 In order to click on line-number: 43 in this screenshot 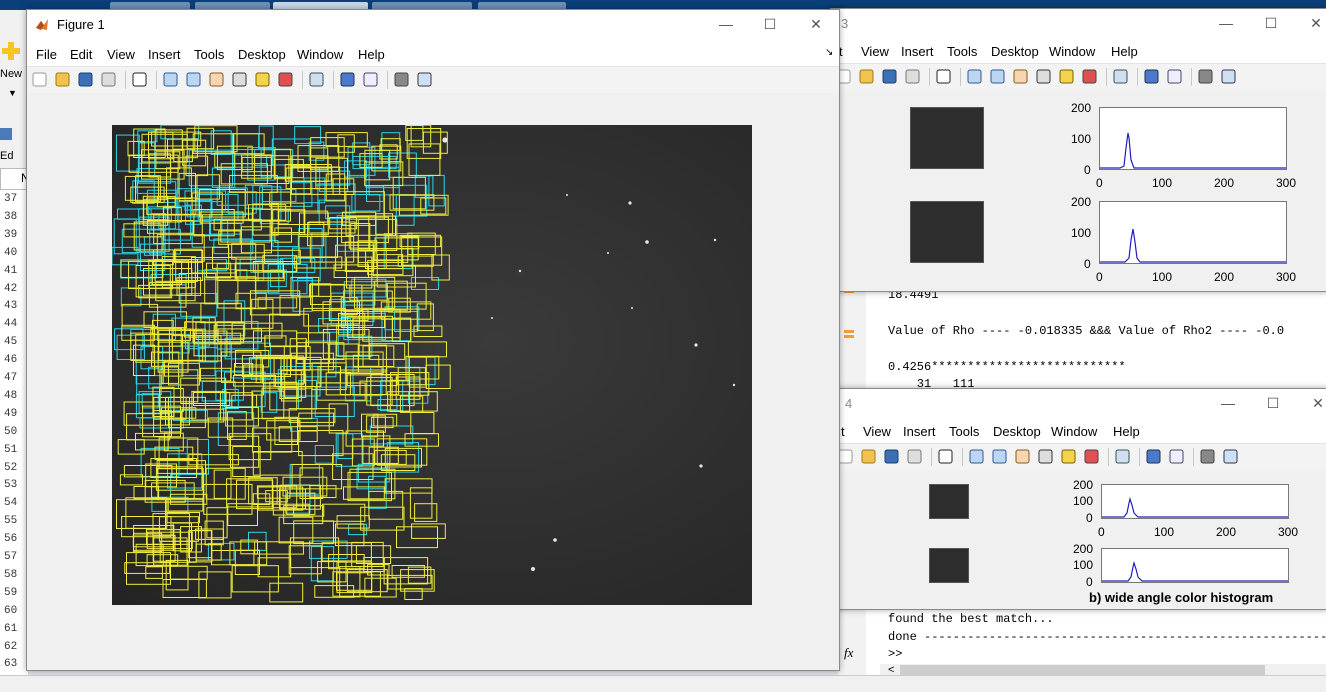, I will do `click(11, 306)`.